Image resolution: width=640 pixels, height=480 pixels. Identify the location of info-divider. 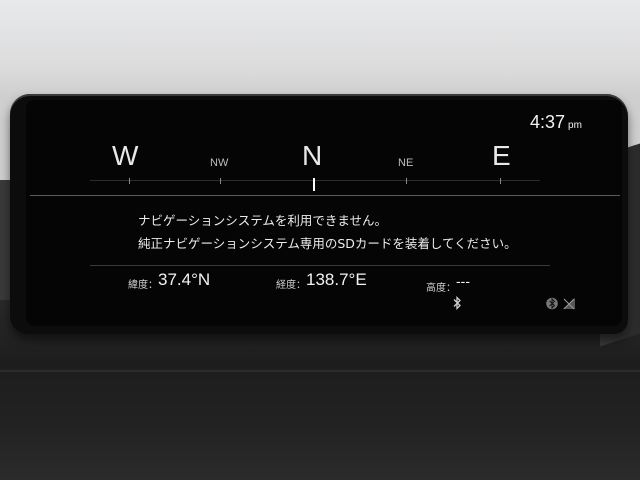
(320, 265).